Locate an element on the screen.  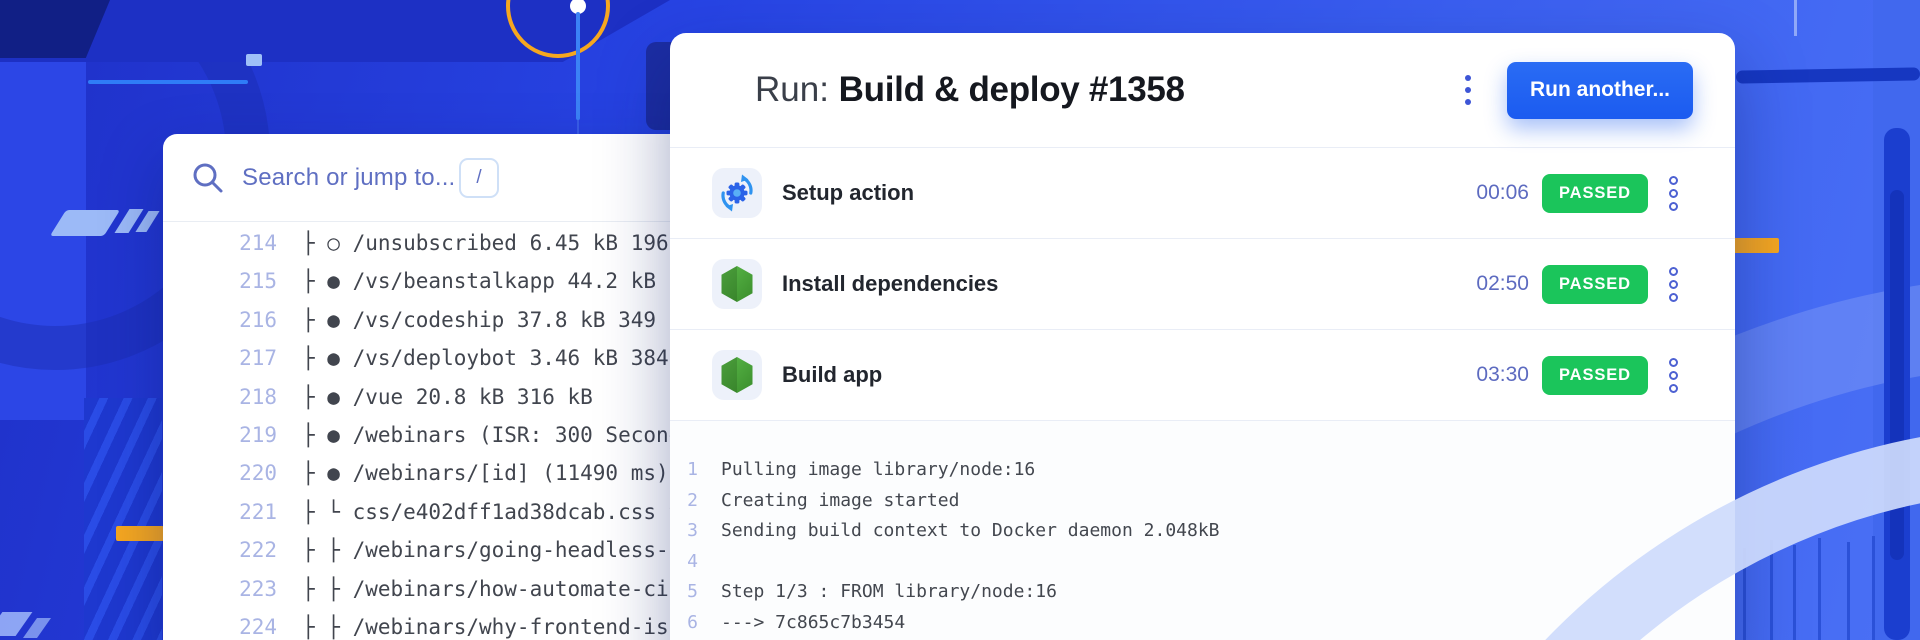
terminal-line: 217 ├ ● /vs/deploybot 3.46 kB 384 is located at coordinates (454, 358).